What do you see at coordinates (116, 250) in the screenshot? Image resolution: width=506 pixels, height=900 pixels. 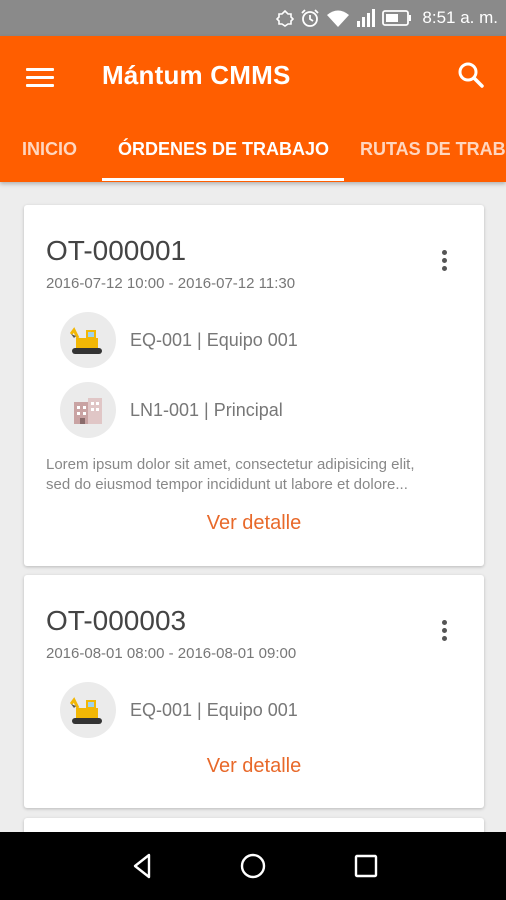 I see `work-order-title: OT-000001` at bounding box center [116, 250].